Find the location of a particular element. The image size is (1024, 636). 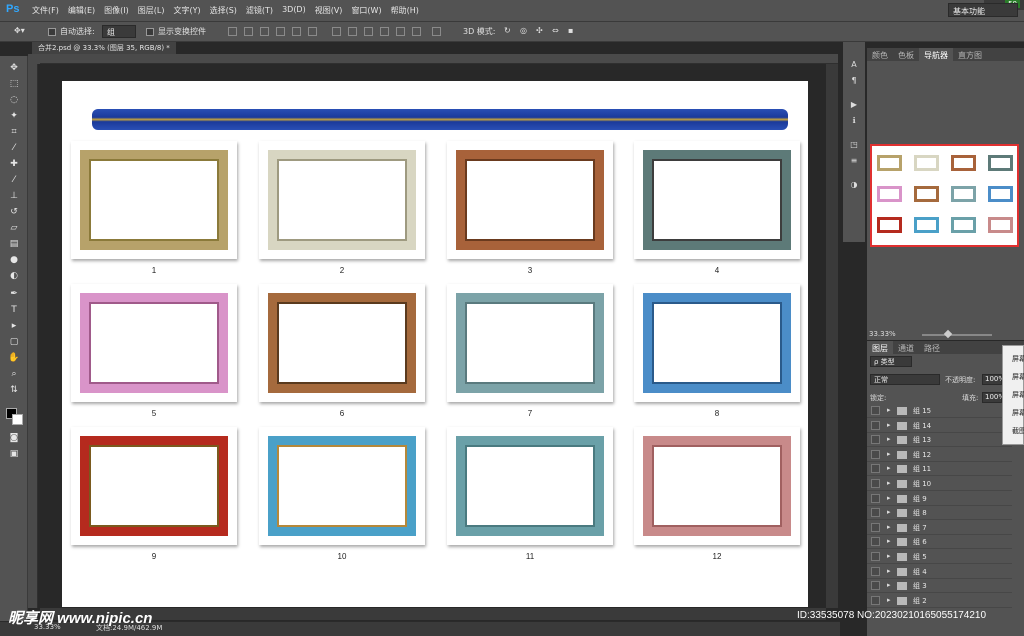

auto-select-dropdown: 组 is located at coordinates (119, 31).